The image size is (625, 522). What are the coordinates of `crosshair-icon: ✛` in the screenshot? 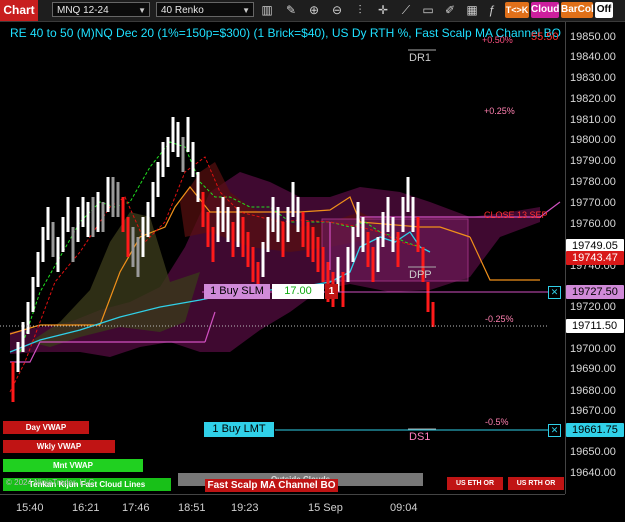 It's located at (383, 10).